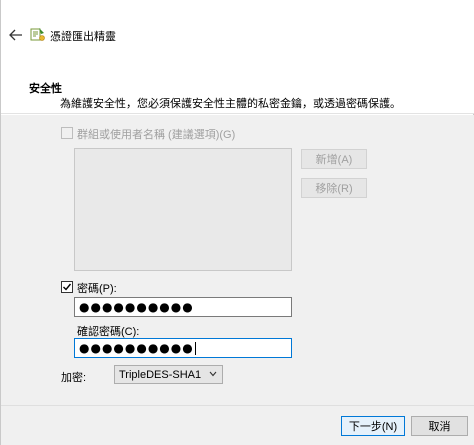  I want to click on password-checkbox-label: 密碼(P):, so click(97, 289).